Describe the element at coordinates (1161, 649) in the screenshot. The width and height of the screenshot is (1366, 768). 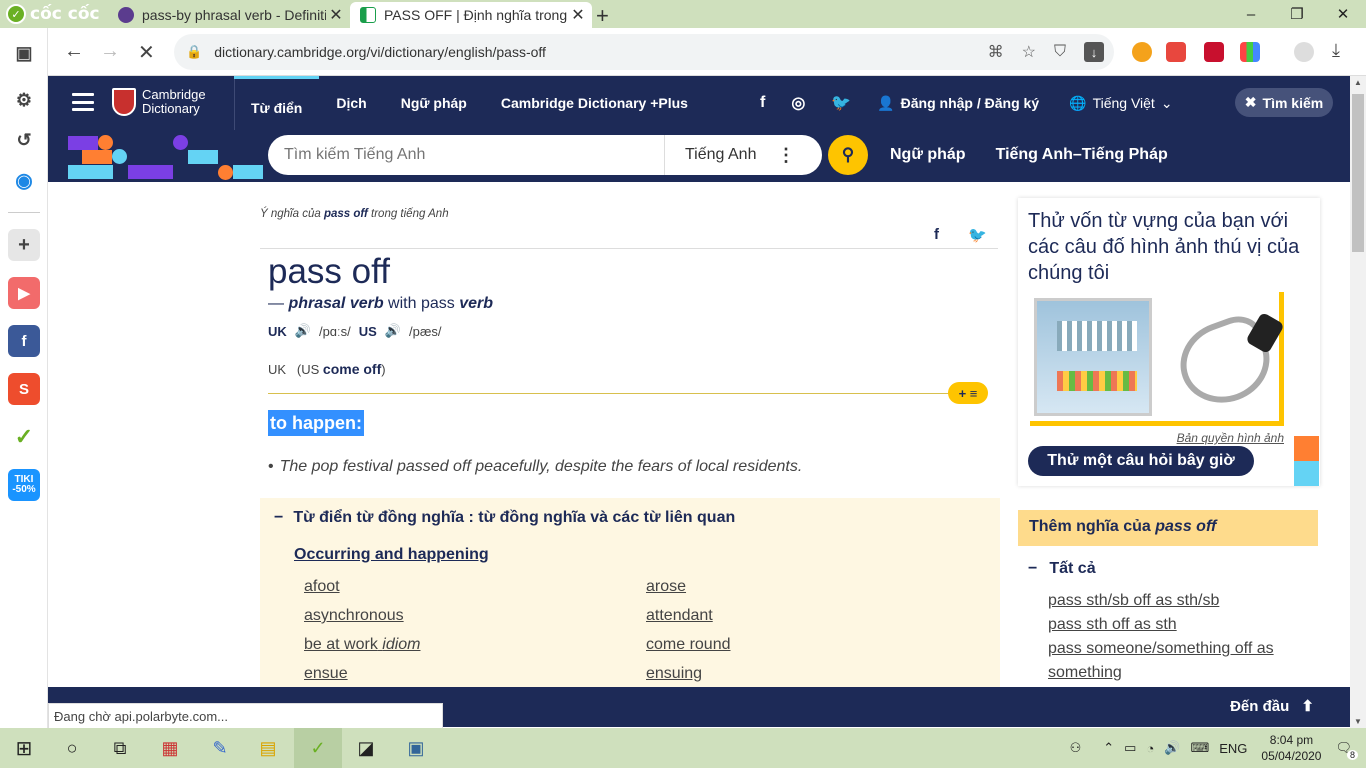
I see `more-meaning-link: pass someone/something off as` at that location.